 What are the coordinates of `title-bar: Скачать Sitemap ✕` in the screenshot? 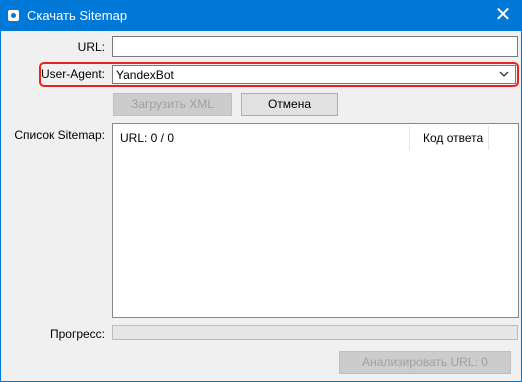 It's located at (261, 16).